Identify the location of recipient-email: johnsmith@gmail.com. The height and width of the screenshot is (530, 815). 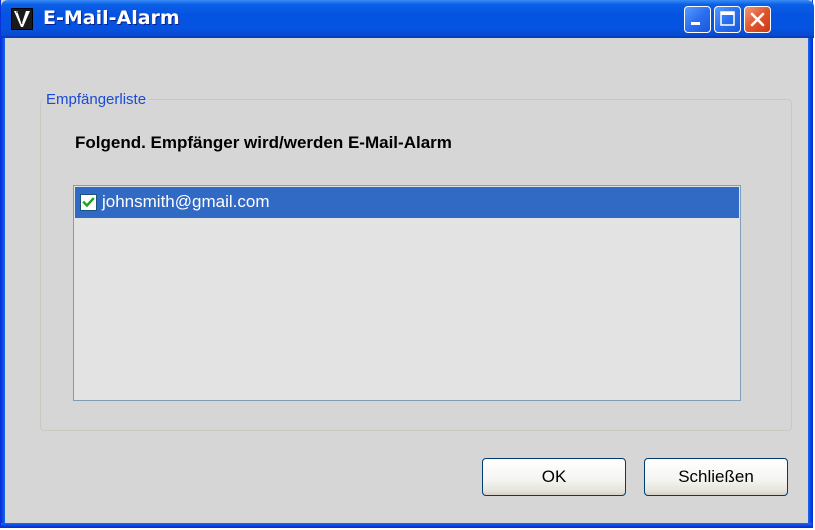
(186, 201).